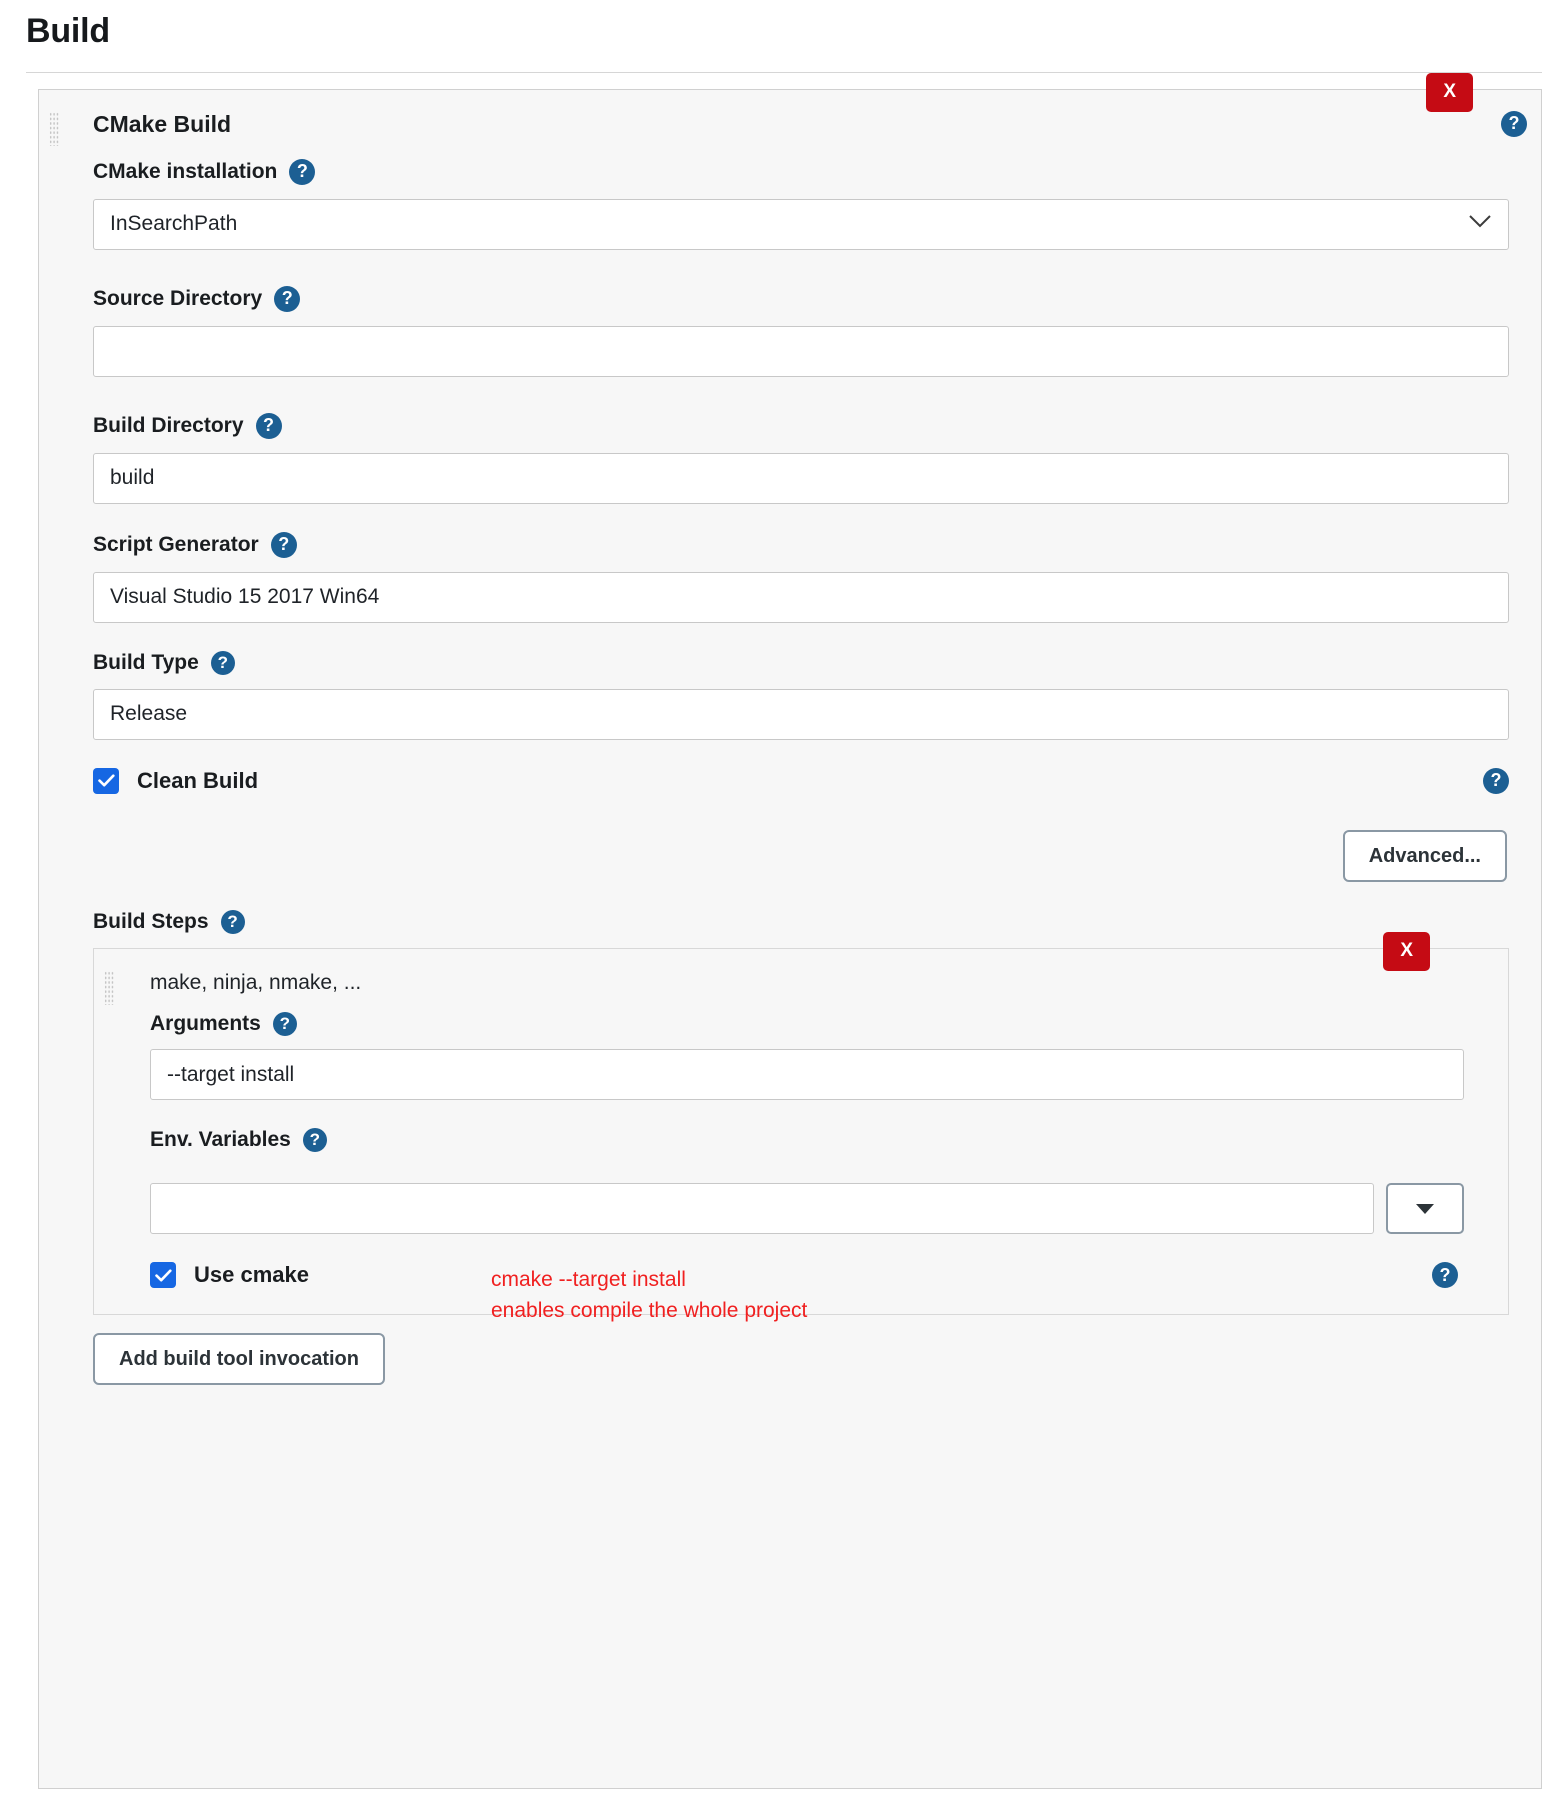 The width and height of the screenshot is (1568, 1806). Describe the element at coordinates (813, 1275) in the screenshot. I see `use-cmake-row: Use cmake ?` at that location.